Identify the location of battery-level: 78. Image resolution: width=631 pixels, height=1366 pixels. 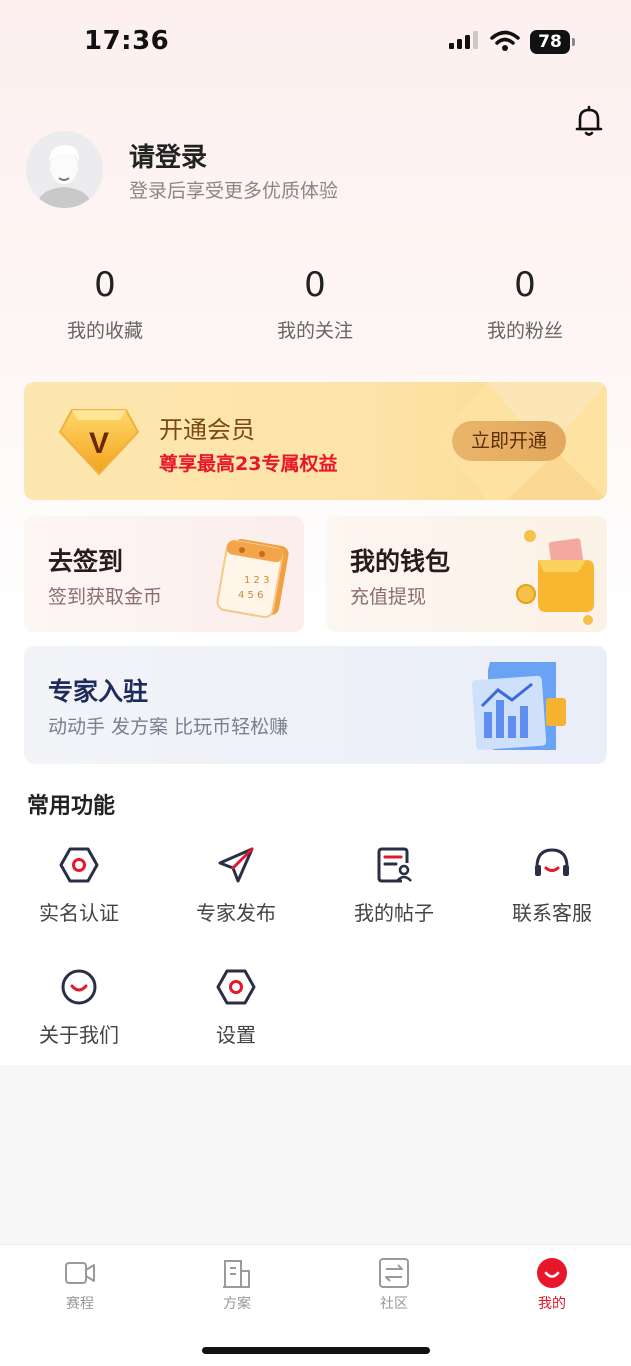
(550, 42).